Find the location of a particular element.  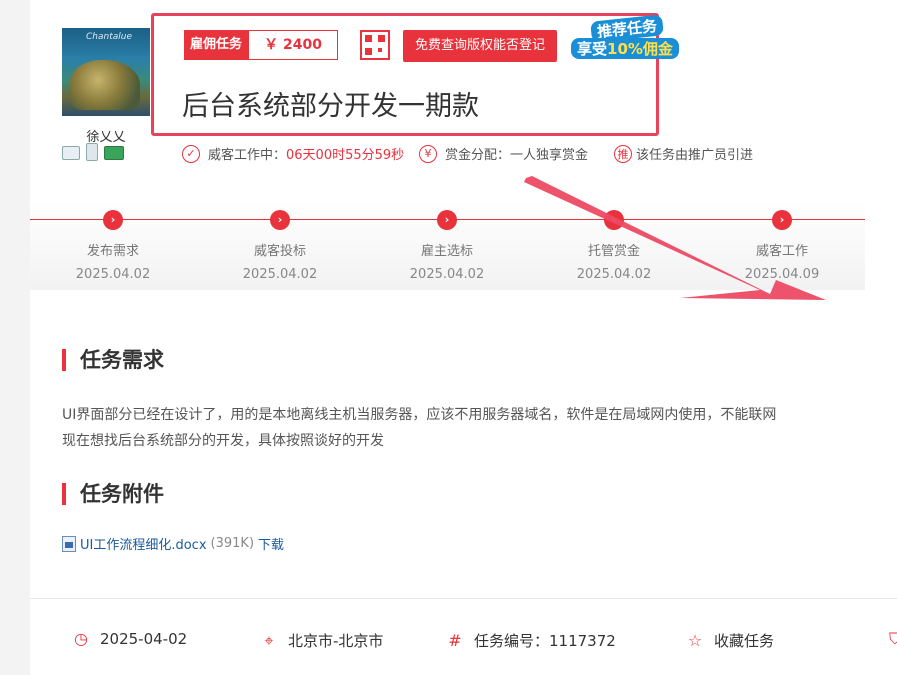

attachment-file-link: UI工作流程细化.docx is located at coordinates (143, 543).